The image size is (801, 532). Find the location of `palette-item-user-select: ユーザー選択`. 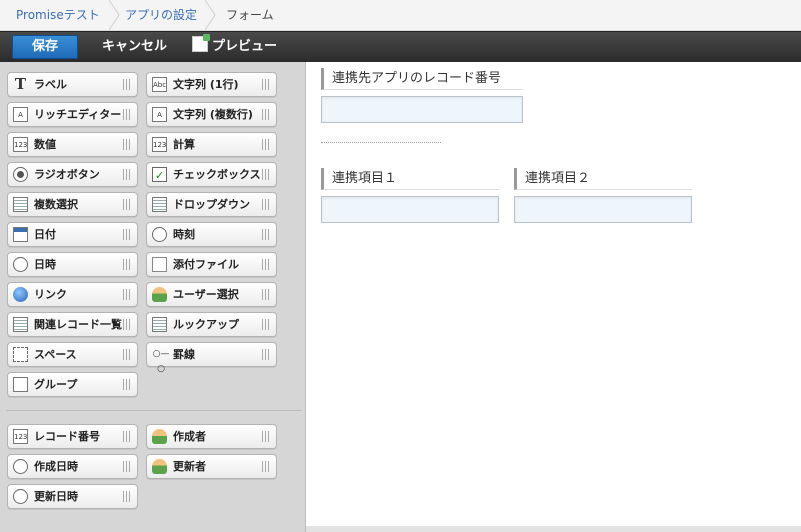

palette-item-user-select: ユーザー選択 is located at coordinates (211, 294).